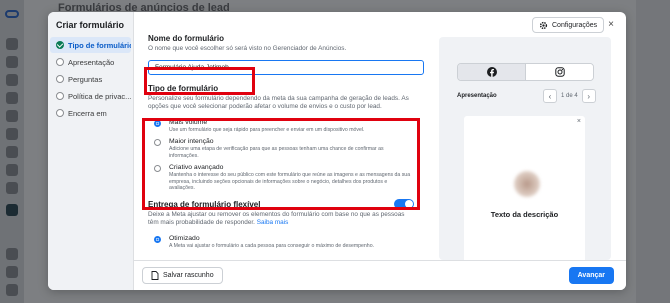 Image resolution: width=670 pixels, height=303 pixels. What do you see at coordinates (12, 44) in the screenshot?
I see `grid-icon` at bounding box center [12, 44].